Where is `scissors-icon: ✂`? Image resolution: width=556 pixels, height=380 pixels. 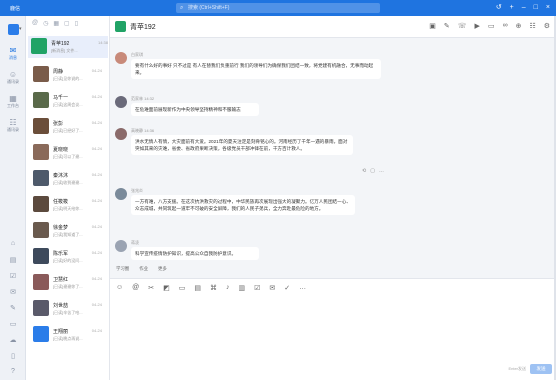 scissors-icon: ✂ is located at coordinates (151, 288).